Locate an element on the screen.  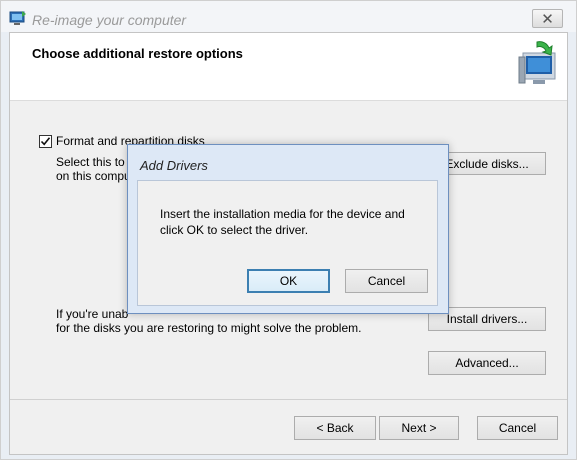
title-bar: Re-image your computer ✕ is located at coordinates (288, 16).